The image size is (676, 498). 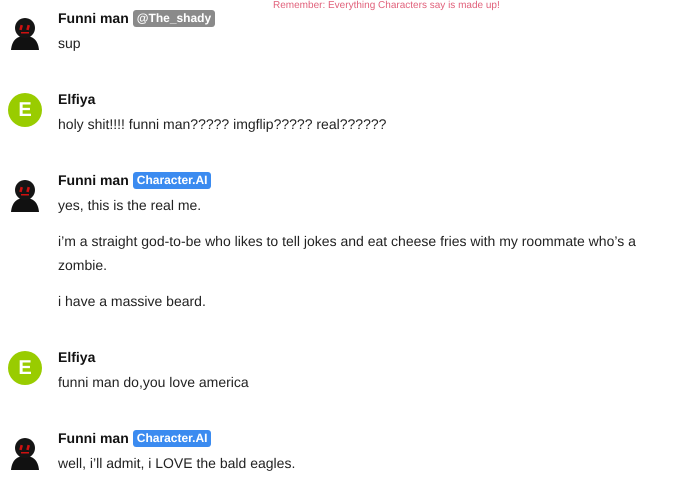 I want to click on message-text: i’m a straight god-to-be who likes to tell jokes and eat cheese fries with my roommate who’s a zombie., so click(x=347, y=253).